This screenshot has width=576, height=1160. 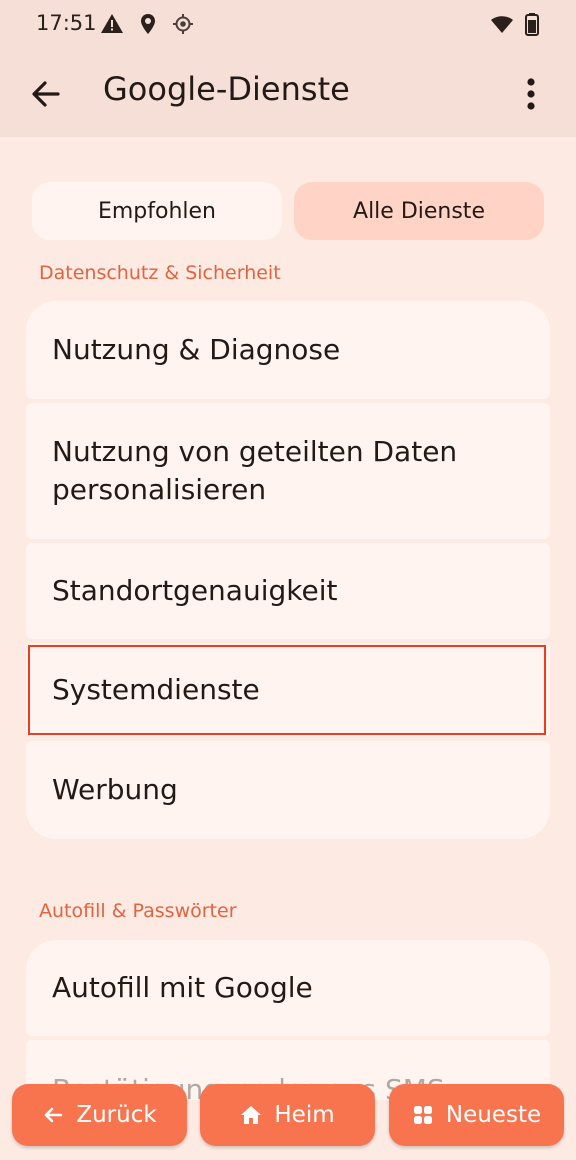 I want to click on back-arrow-icon, so click(x=46, y=94).